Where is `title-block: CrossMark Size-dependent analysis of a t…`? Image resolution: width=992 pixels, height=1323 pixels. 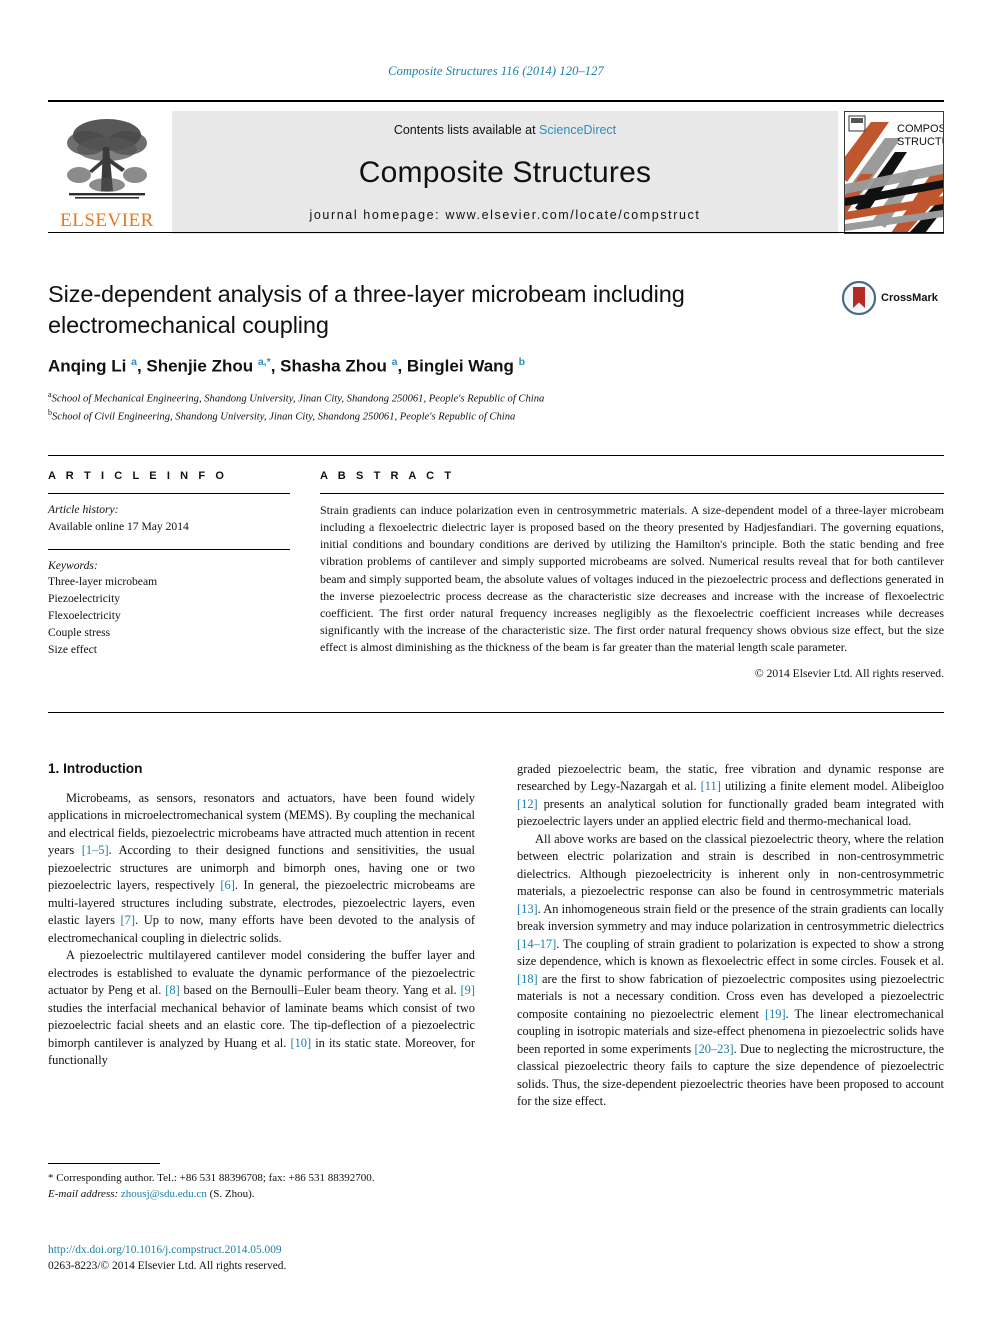 title-block: CrossMark Size-dependent analysis of a t… is located at coordinates (496, 329).